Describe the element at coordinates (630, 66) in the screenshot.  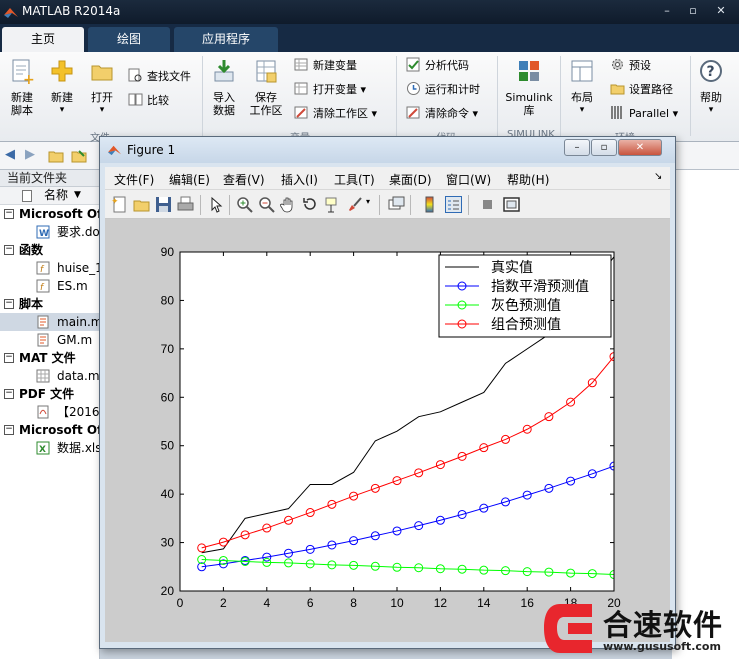
I see `preferences-button: 预设` at that location.